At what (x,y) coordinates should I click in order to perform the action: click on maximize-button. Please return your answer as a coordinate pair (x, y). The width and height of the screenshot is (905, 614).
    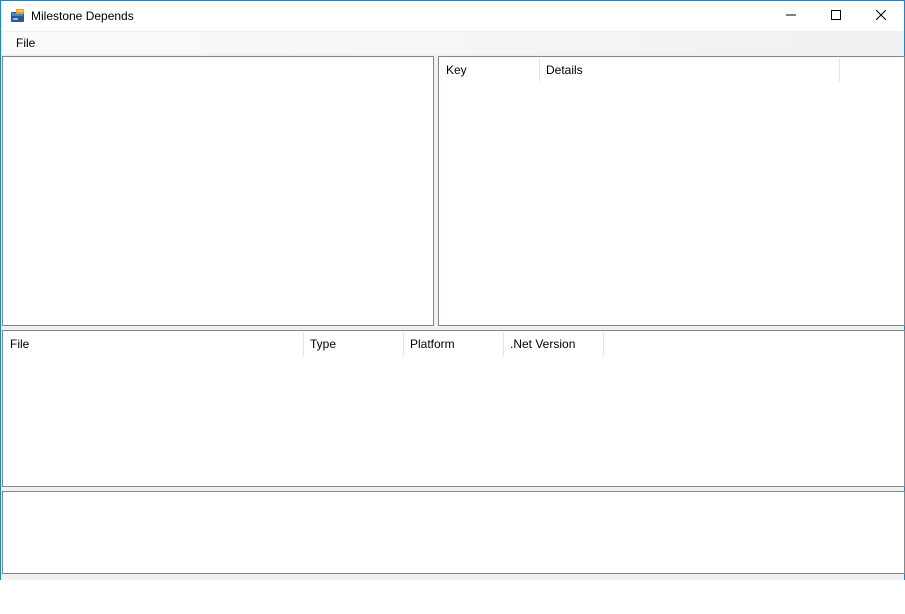
    Looking at the image, I should click on (836, 16).